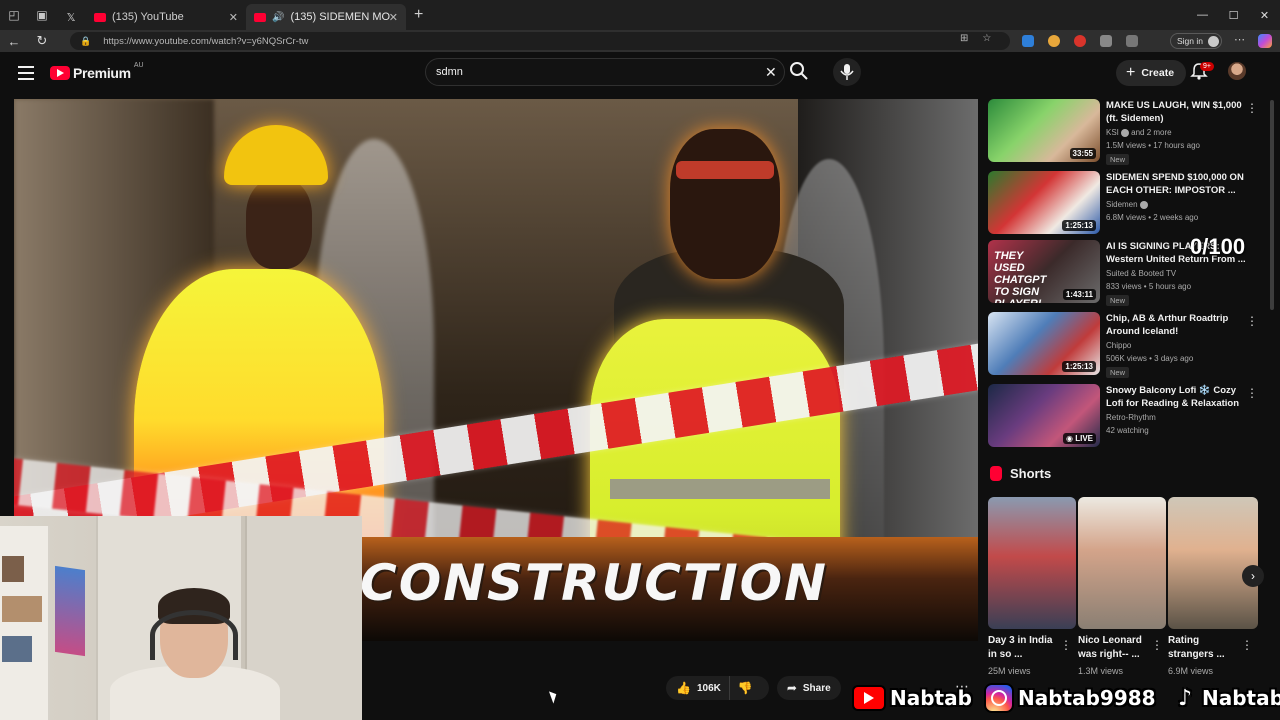 This screenshot has height=720, width=1280. I want to click on youtube-premium-logo: Premium AU, so click(97, 71).